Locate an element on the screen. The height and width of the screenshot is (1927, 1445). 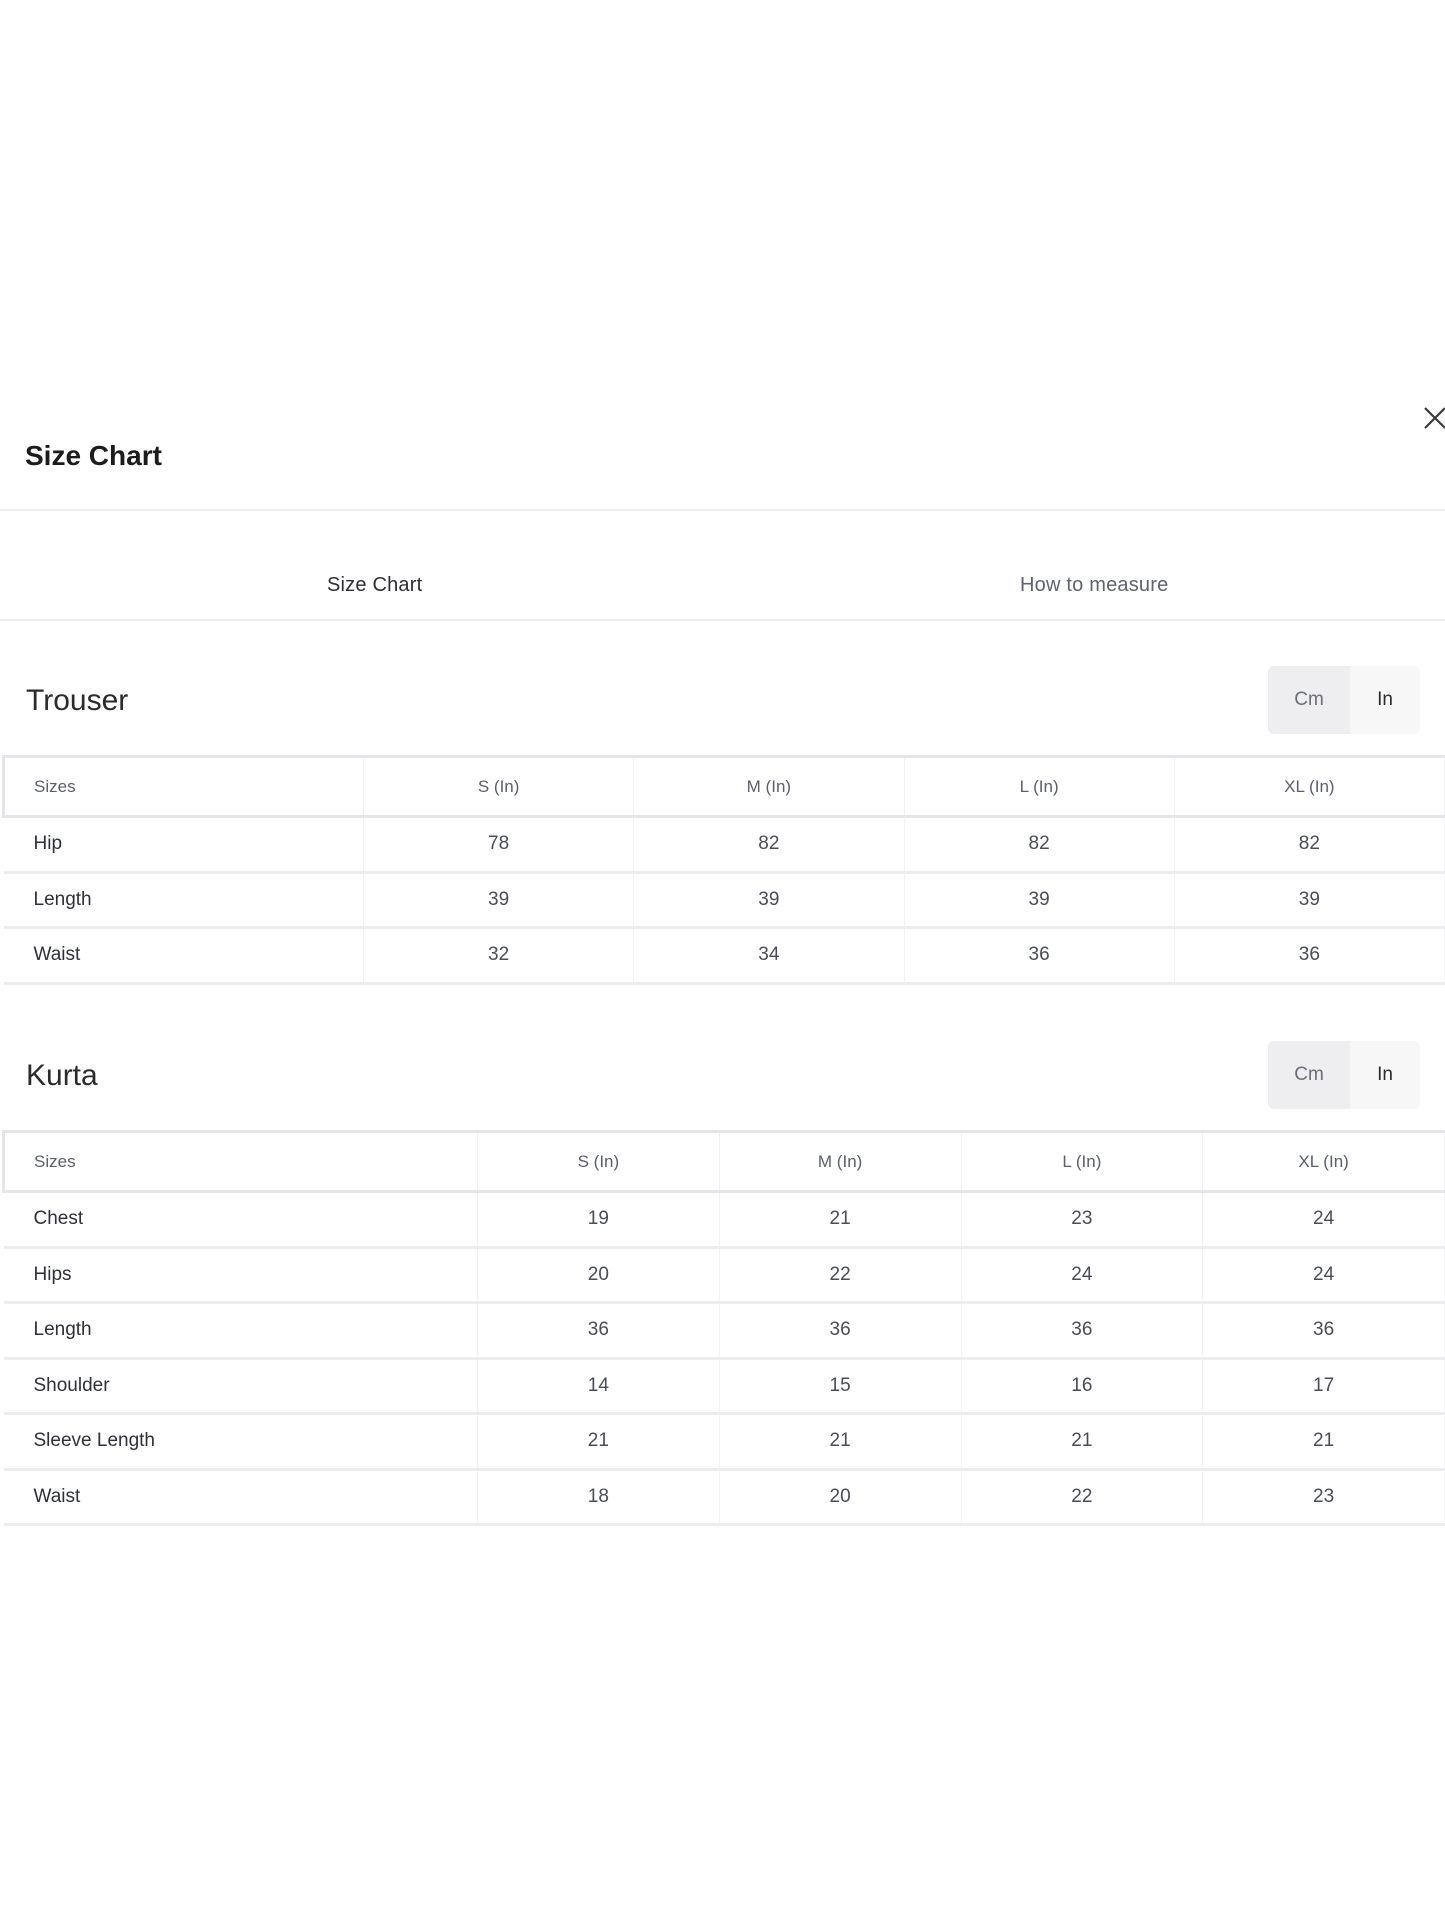
table-row: Length 39 39 39 39 is located at coordinates (724, 900).